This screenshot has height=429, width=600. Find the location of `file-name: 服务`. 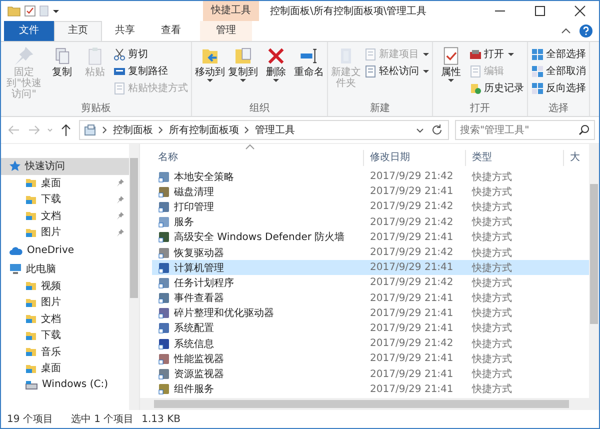

file-name: 服务 is located at coordinates (184, 223).